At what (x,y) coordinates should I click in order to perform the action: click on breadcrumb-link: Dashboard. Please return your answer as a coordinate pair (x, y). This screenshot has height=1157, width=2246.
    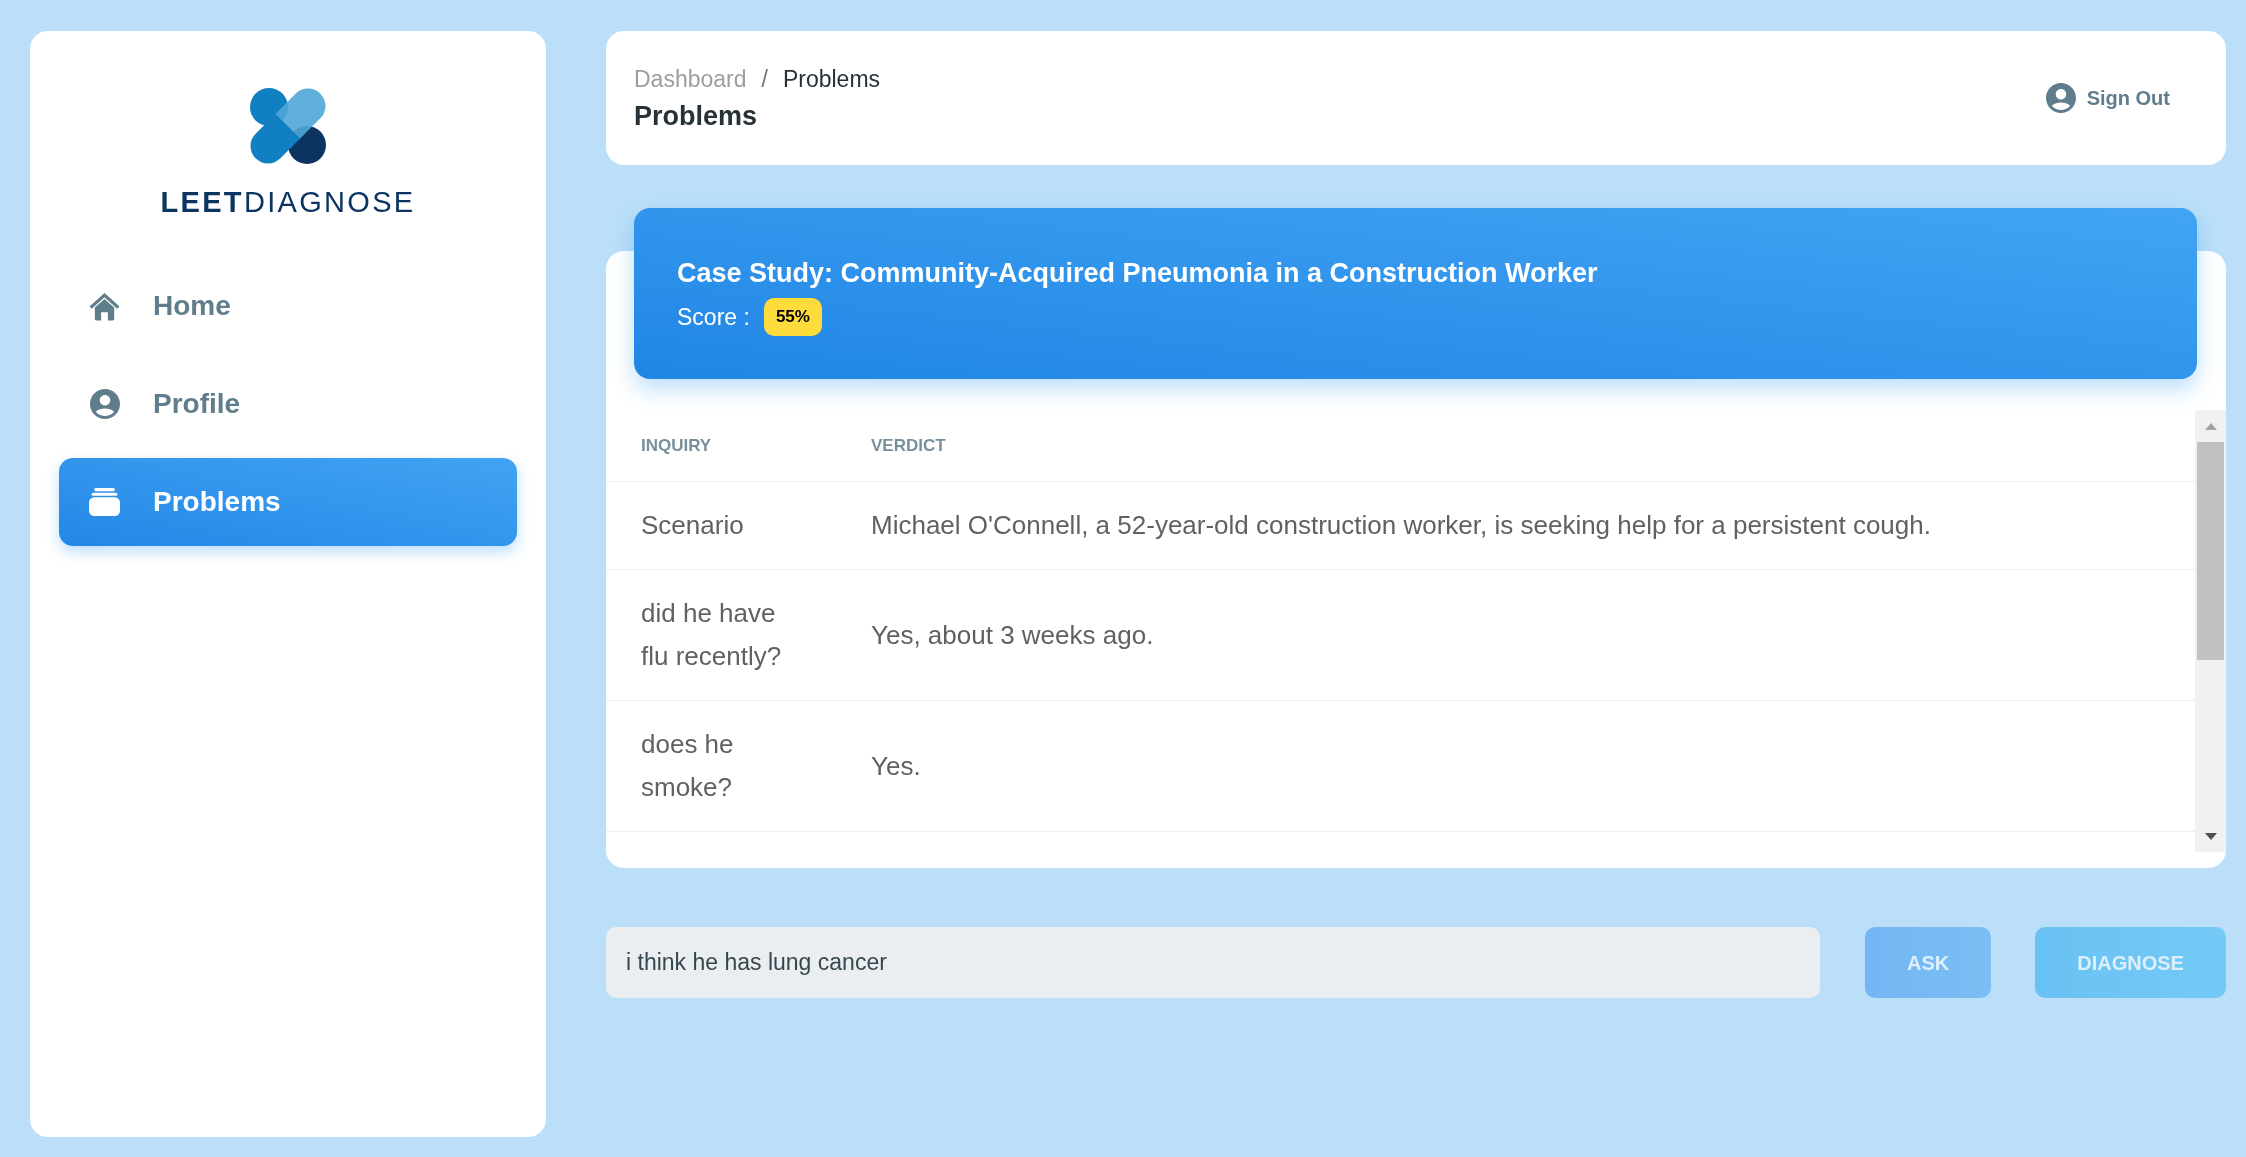
    Looking at the image, I should click on (690, 79).